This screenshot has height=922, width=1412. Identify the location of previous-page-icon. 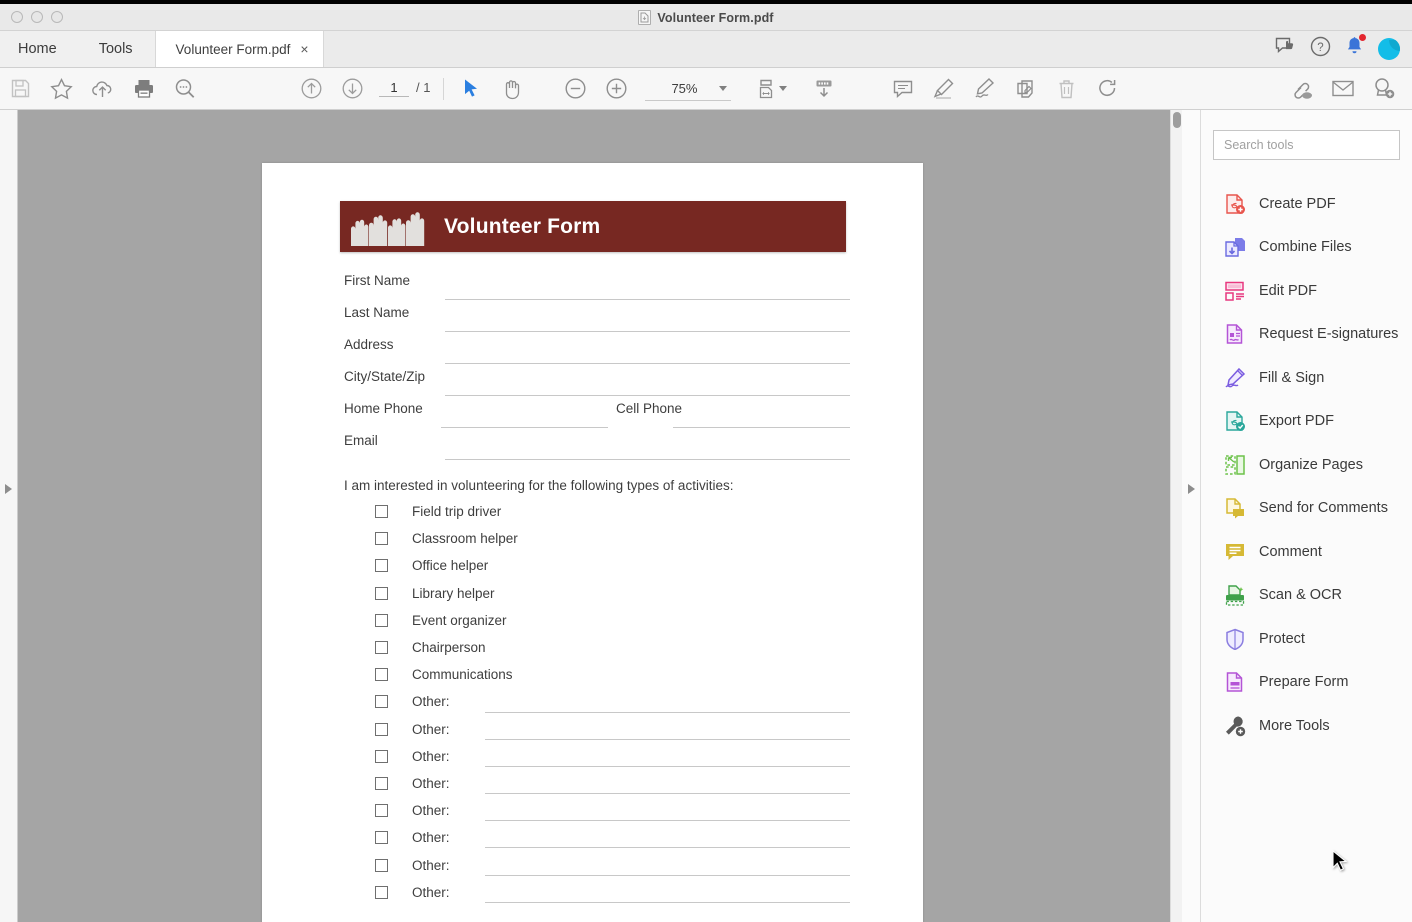
(311, 89).